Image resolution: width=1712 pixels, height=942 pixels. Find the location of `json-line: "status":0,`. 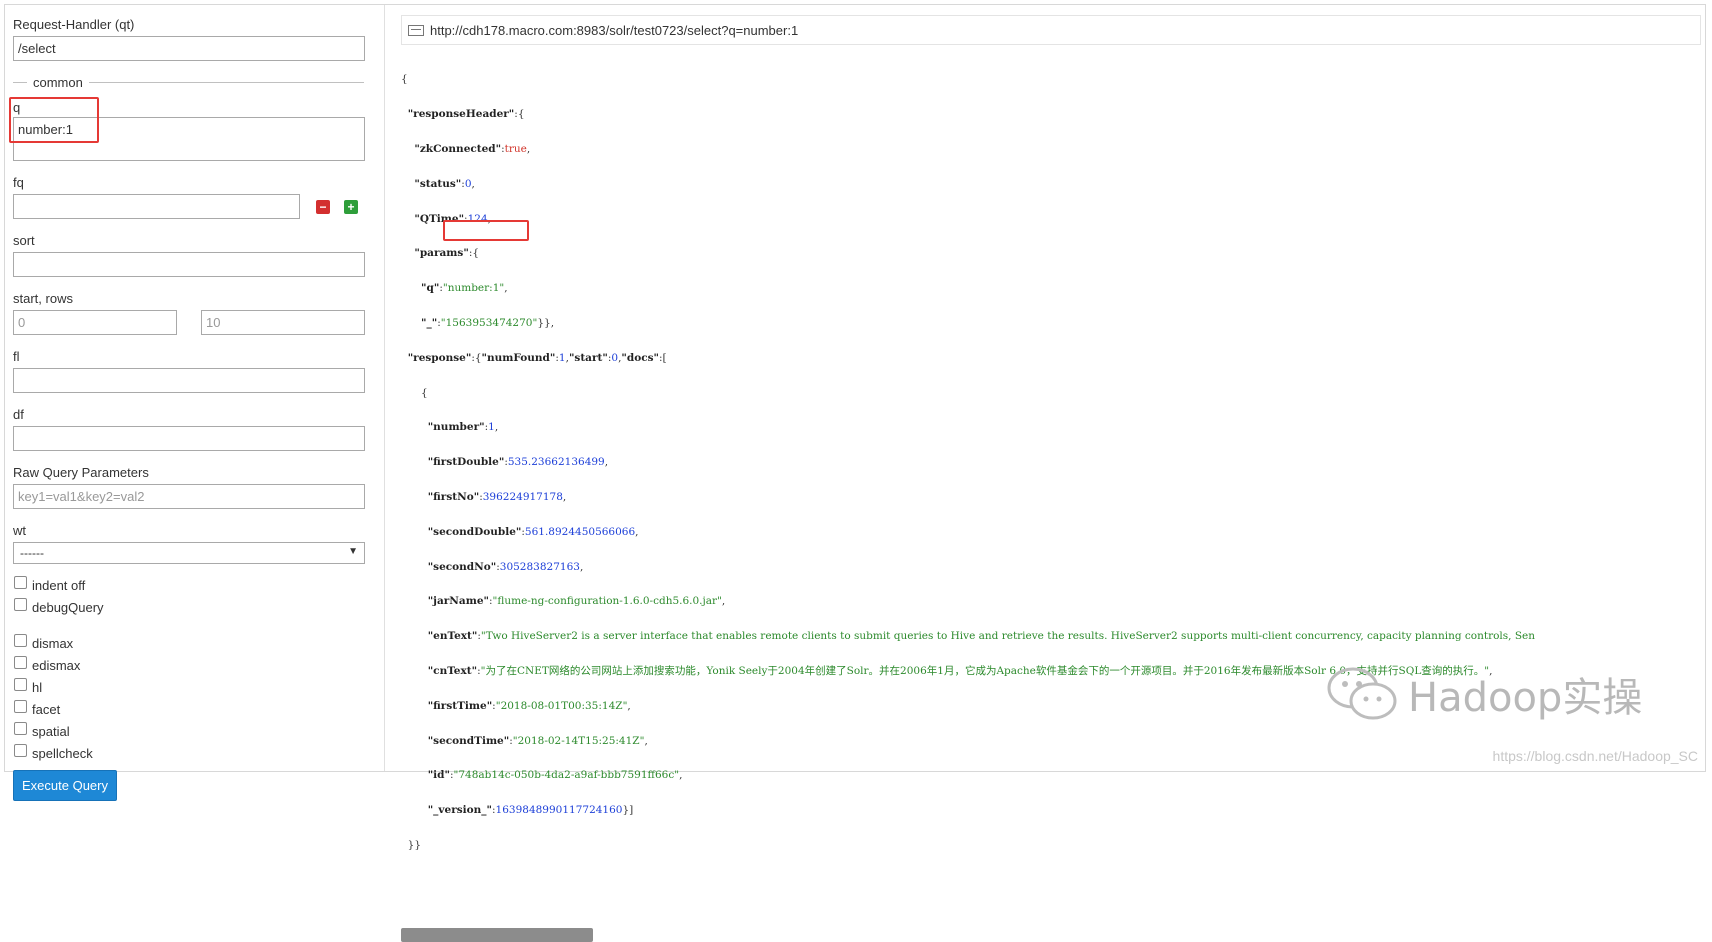

json-line: "status":0, is located at coordinates (444, 183).